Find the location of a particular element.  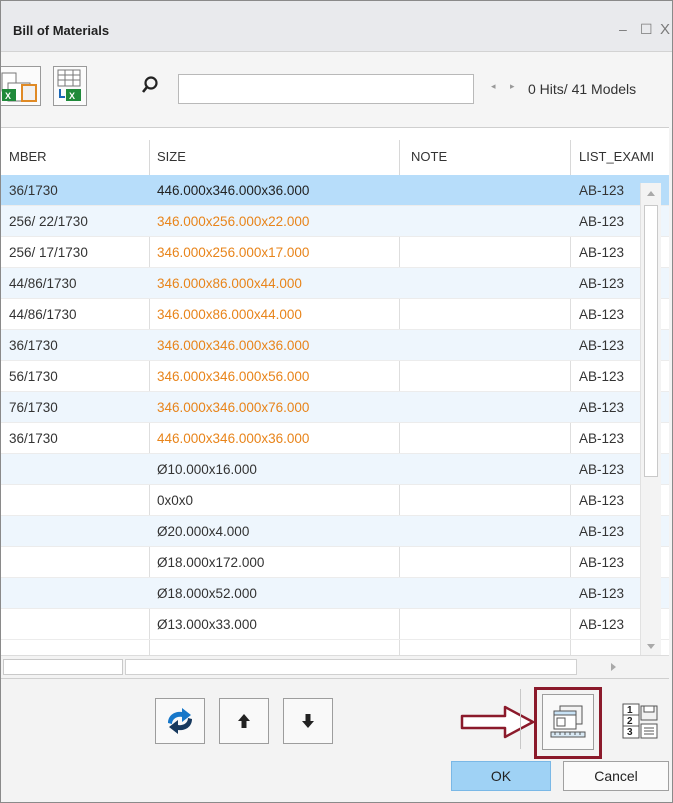

cell-size: Ø18.000x52.000 is located at coordinates (207, 593).